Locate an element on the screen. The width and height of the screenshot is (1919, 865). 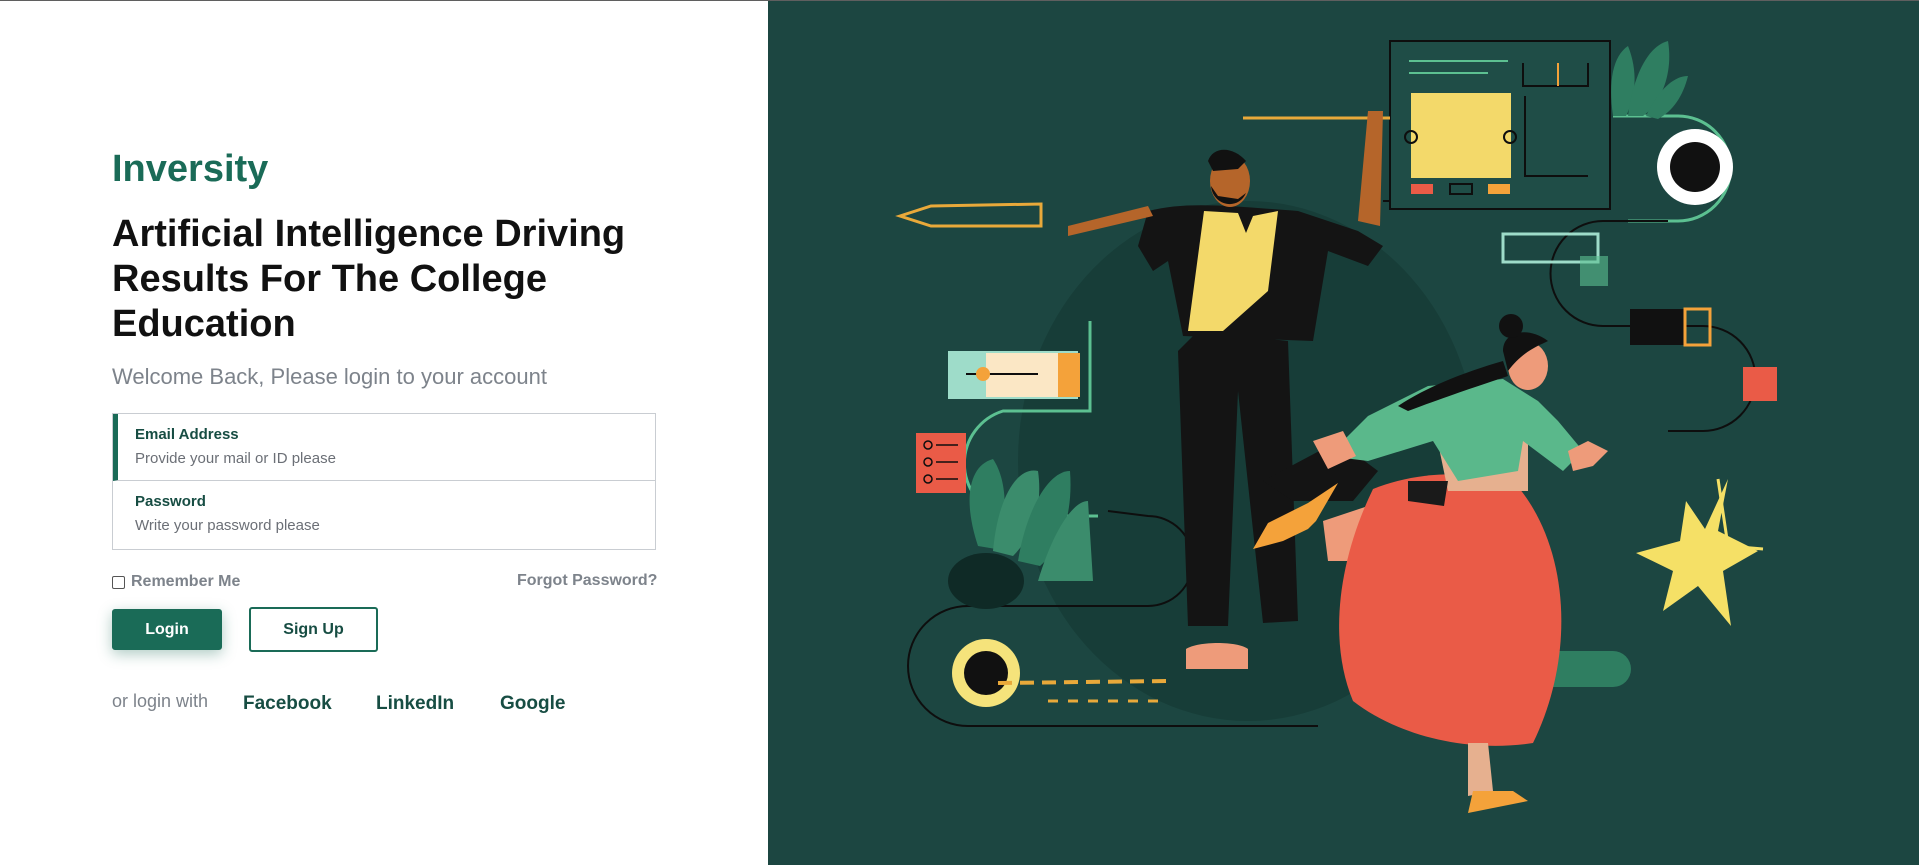
remember-me: Remember Me is located at coordinates (176, 582).